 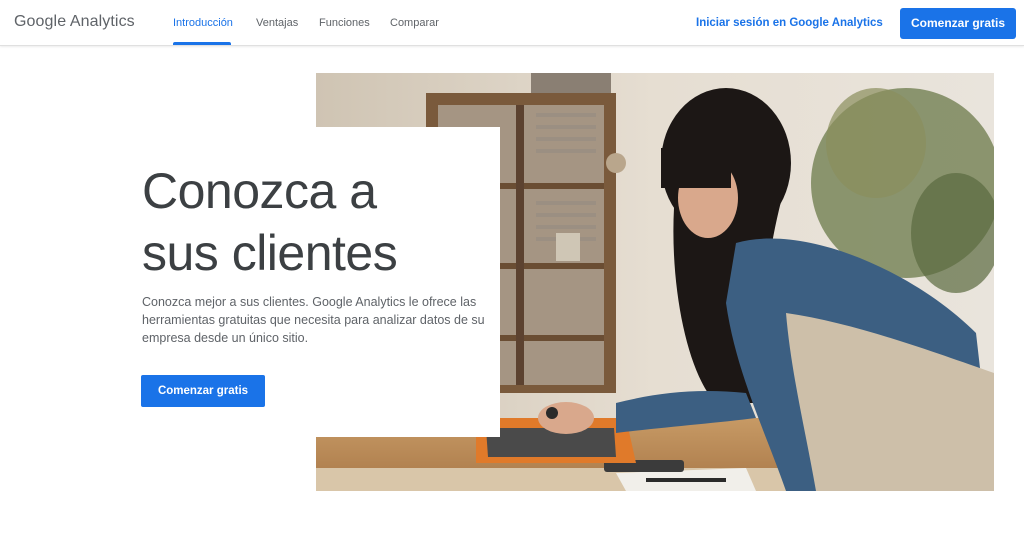 What do you see at coordinates (789, 23) in the screenshot?
I see `signin-link: Iniciar sesión en Google Analytics` at bounding box center [789, 23].